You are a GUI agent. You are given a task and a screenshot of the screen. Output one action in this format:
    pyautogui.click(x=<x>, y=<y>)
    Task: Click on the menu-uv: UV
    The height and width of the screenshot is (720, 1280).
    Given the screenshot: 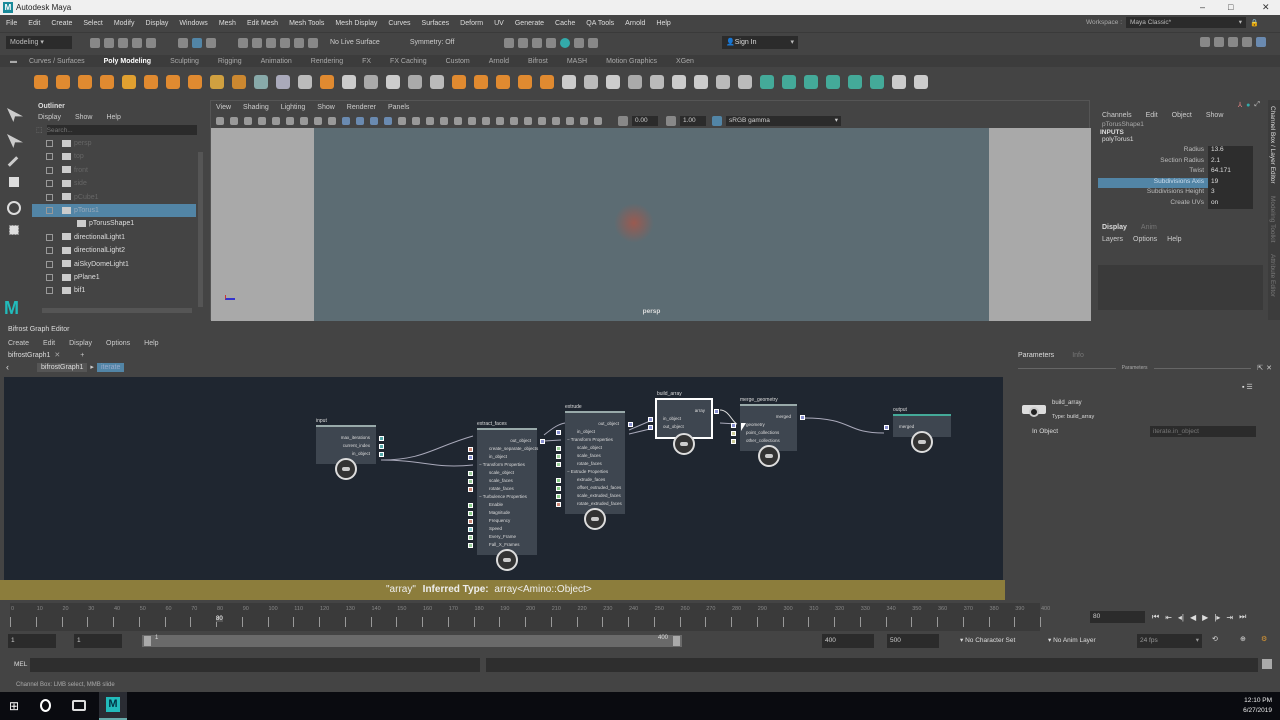 What is the action you would take?
    pyautogui.click(x=499, y=23)
    